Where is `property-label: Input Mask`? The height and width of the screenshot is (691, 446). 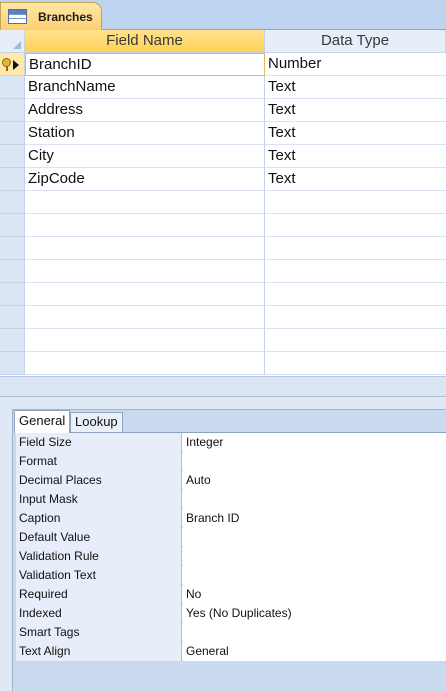 property-label: Input Mask is located at coordinates (99, 499).